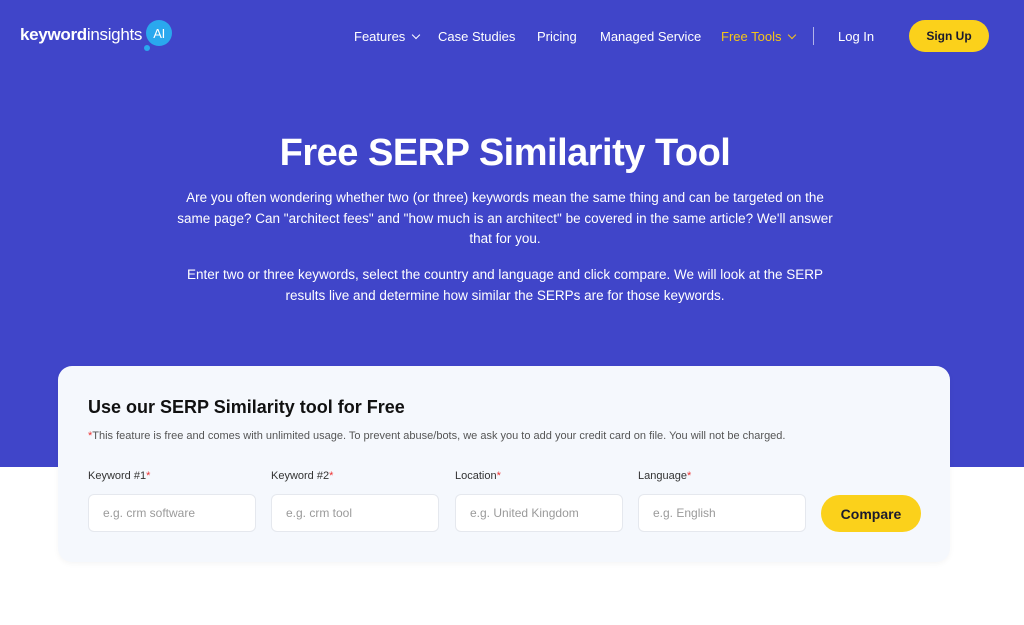  Describe the element at coordinates (246, 407) in the screenshot. I see `form-title: Use our SERP Similarity tool for Free` at that location.